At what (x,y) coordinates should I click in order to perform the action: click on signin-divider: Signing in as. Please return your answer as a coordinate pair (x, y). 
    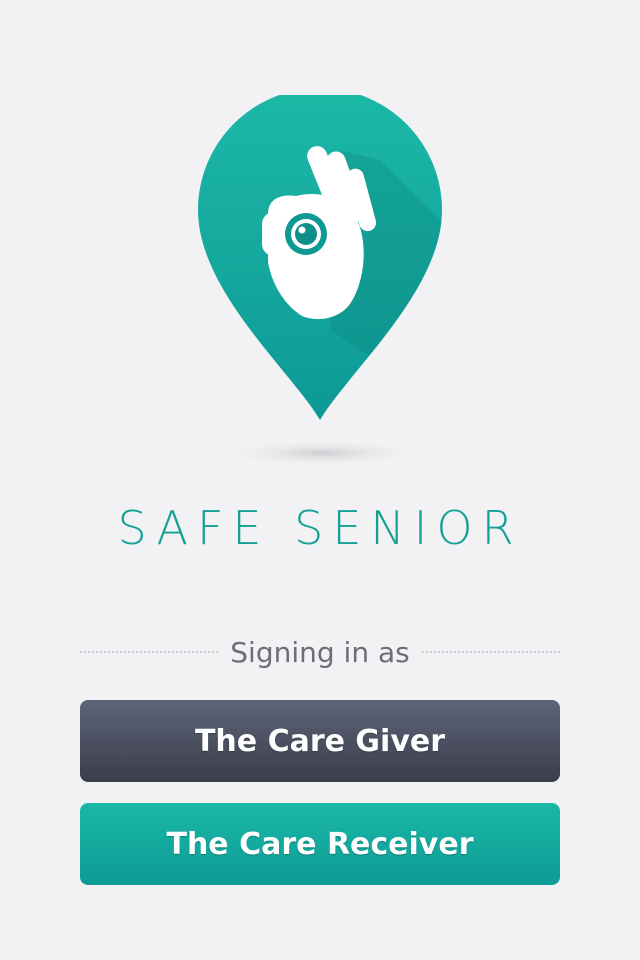
    Looking at the image, I should click on (320, 652).